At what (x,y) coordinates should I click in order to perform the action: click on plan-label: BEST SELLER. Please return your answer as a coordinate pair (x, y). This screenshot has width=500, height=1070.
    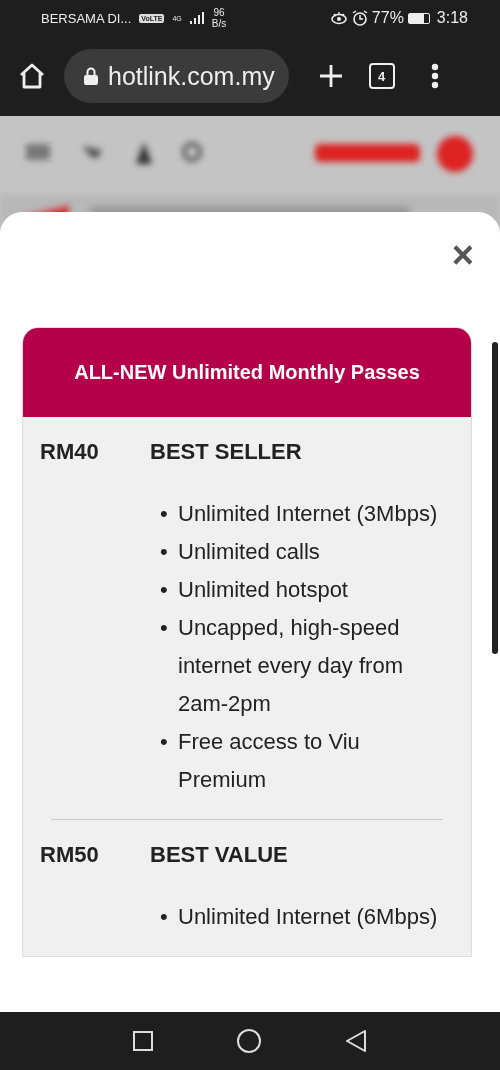
    Looking at the image, I should click on (226, 452).